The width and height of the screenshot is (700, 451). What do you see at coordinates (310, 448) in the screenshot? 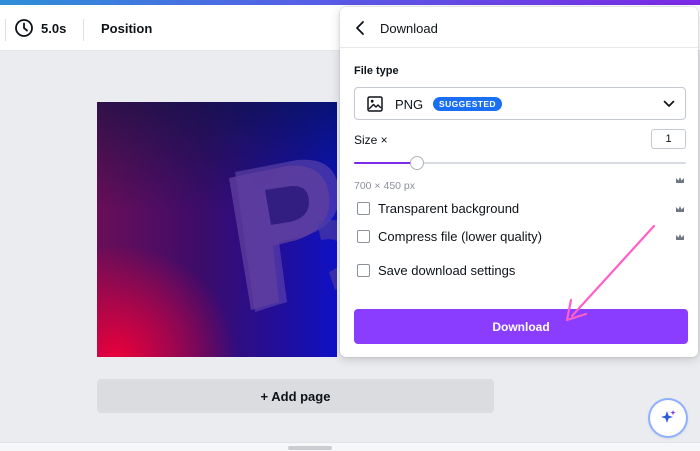
I see `horizontal-scrollbar` at bounding box center [310, 448].